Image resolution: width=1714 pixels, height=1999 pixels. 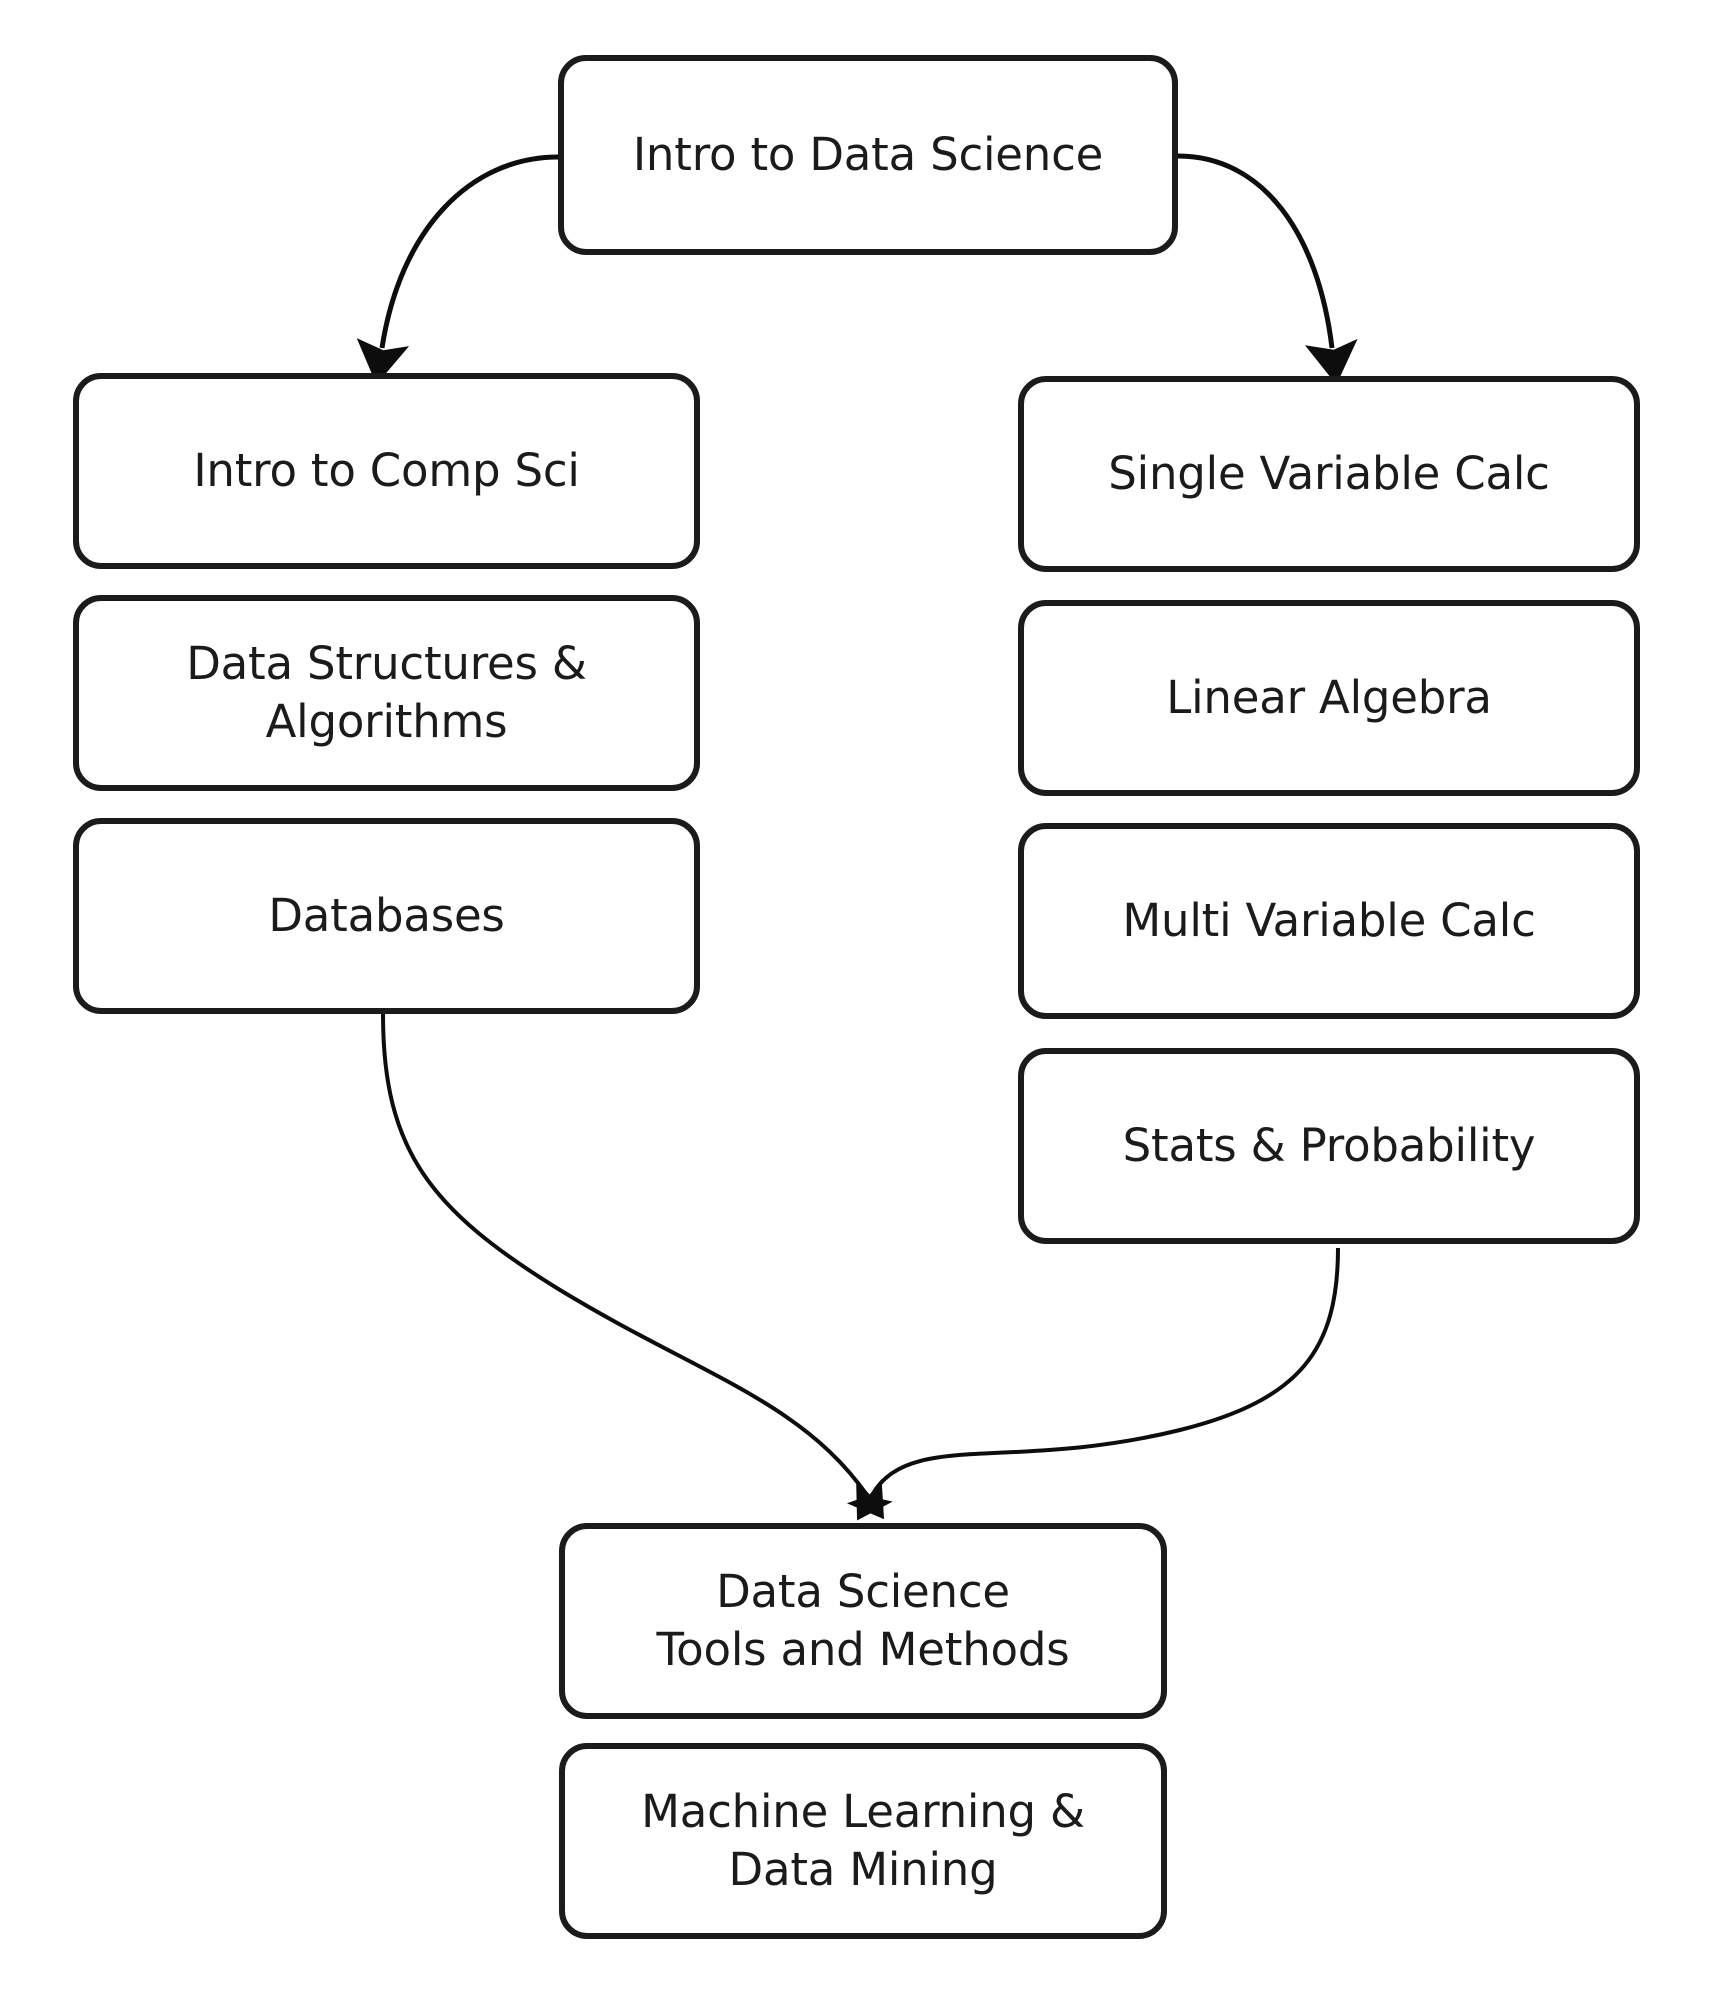 I want to click on edge-intro-to-compsci, so click(x=457, y=269).